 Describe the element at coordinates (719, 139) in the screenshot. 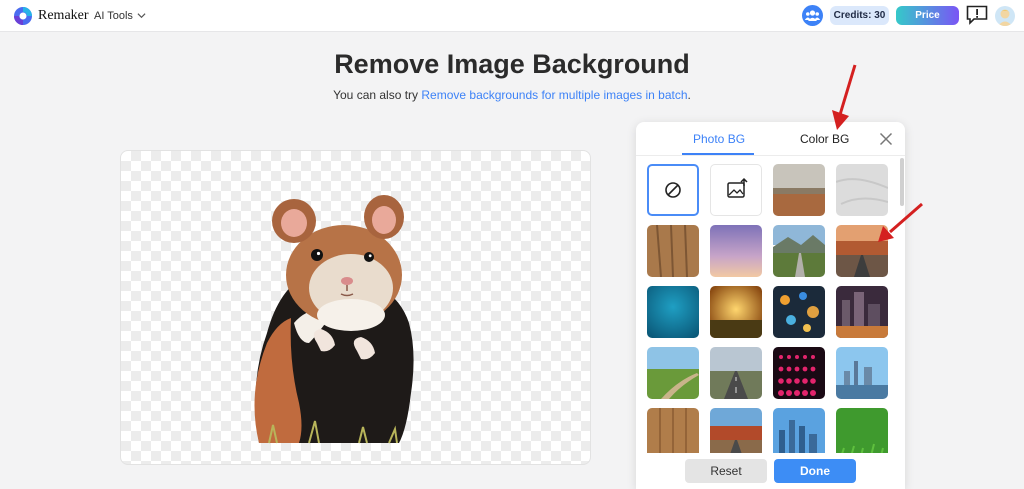

I see `tab-photo-bg: Photo BG` at that location.